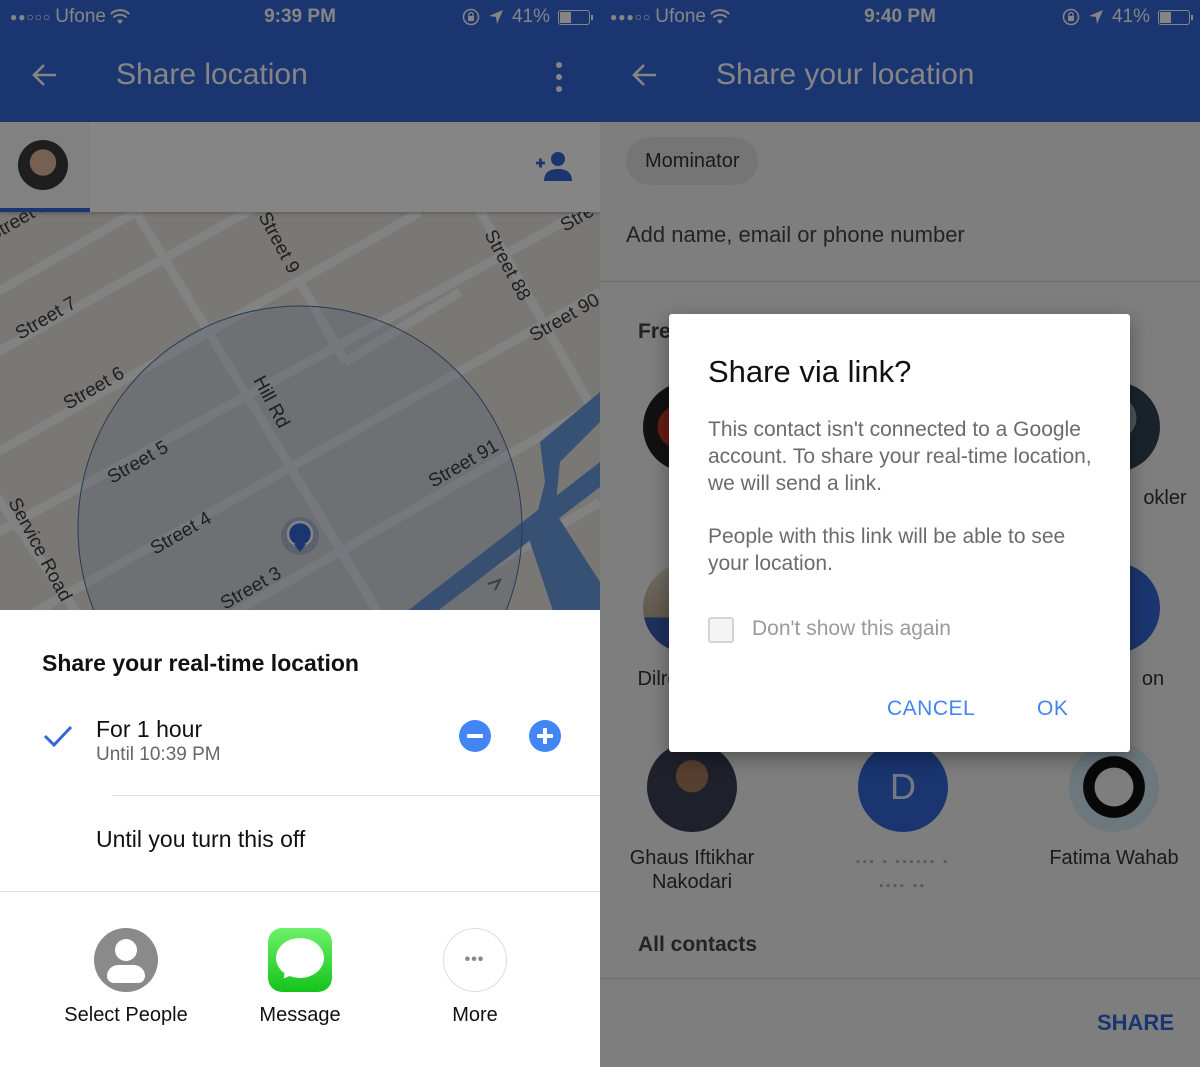  Describe the element at coordinates (495, 17) in the screenshot. I see `location-arrow-icon` at that location.